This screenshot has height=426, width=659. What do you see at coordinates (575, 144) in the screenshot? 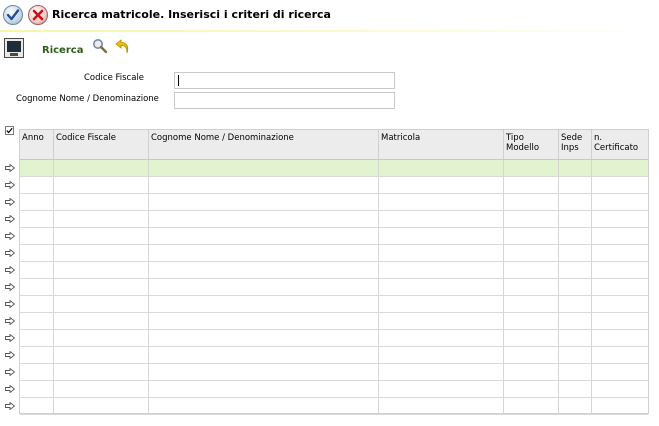
I see `column-header-sede-inps: Sede Inps` at bounding box center [575, 144].